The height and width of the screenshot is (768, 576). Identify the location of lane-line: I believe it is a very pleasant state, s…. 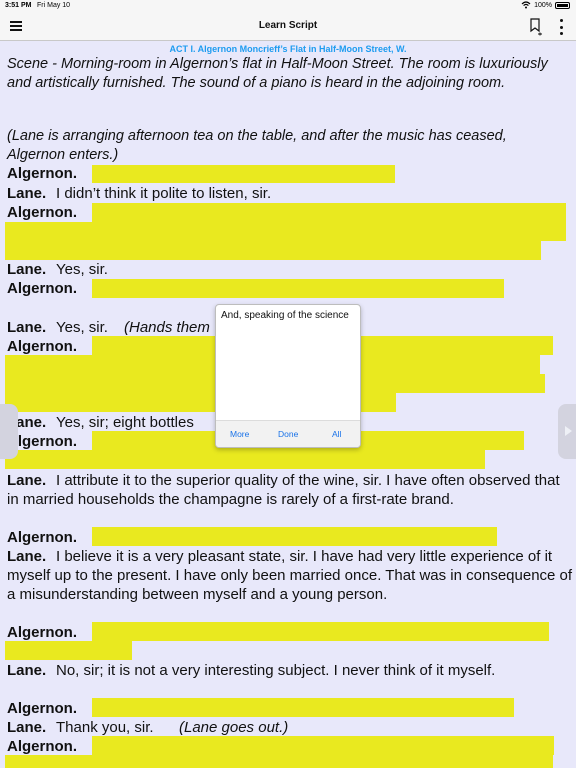
(290, 575).